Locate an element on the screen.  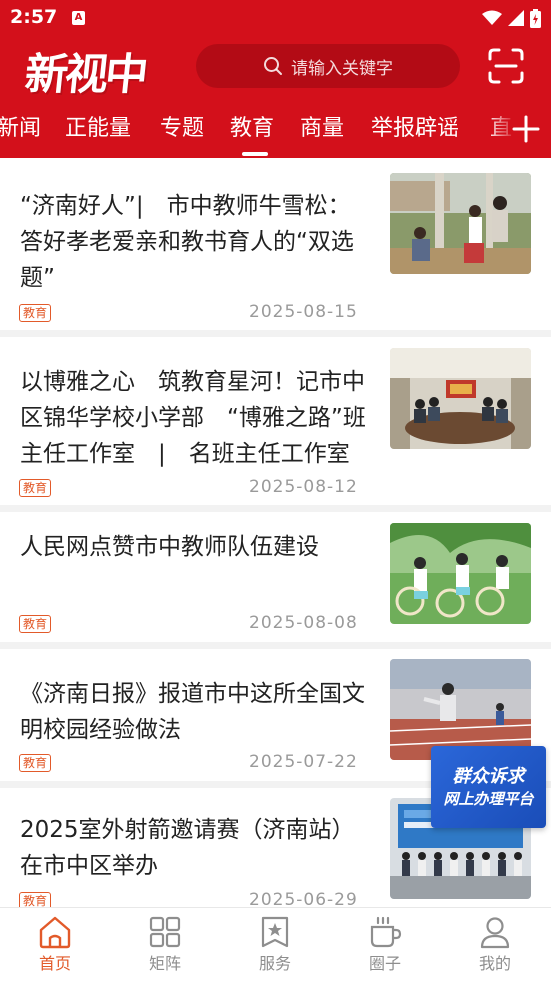
nav-circle: 圈子 is located at coordinates (385, 944).